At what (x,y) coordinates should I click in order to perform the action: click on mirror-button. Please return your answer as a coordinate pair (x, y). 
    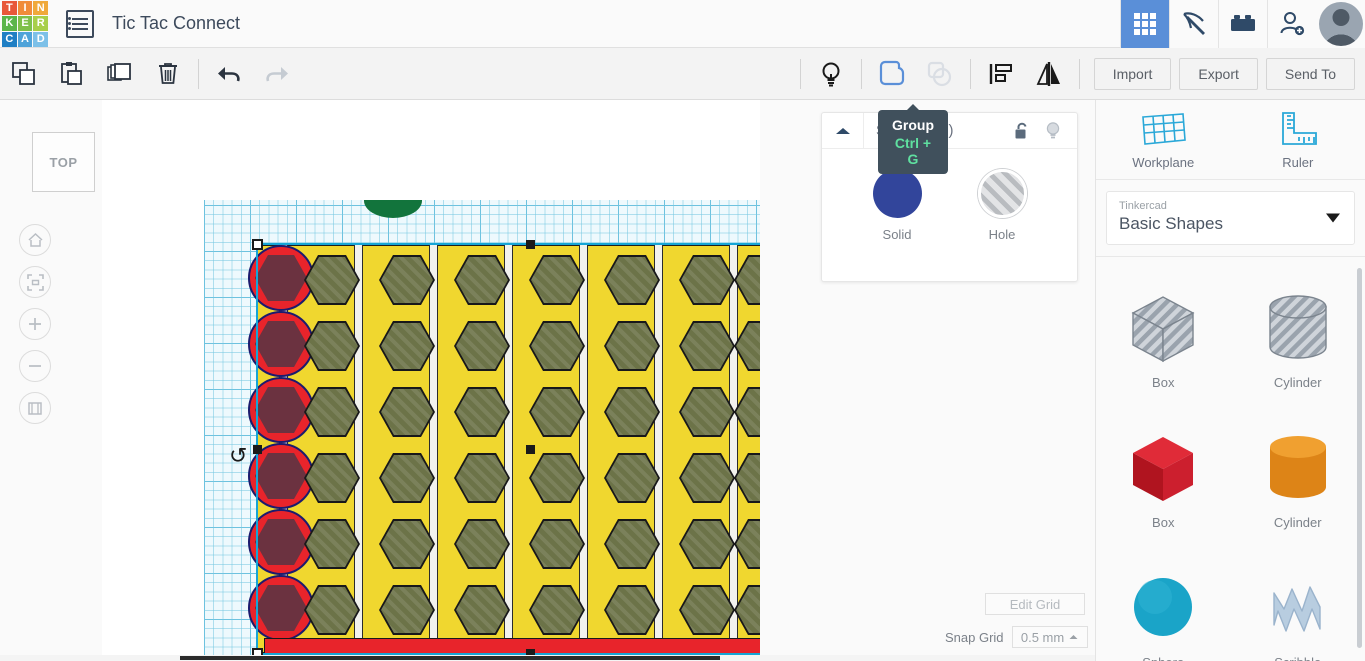
    Looking at the image, I should click on (1049, 74).